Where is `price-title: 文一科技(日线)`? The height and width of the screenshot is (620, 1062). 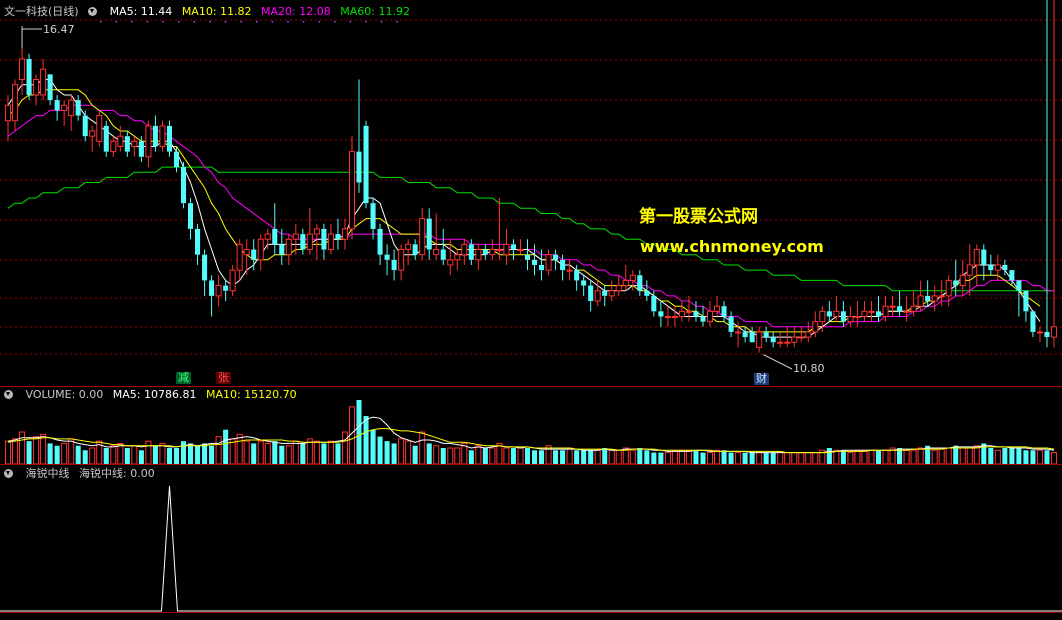
price-title: 文一科技(日线) is located at coordinates (41, 11).